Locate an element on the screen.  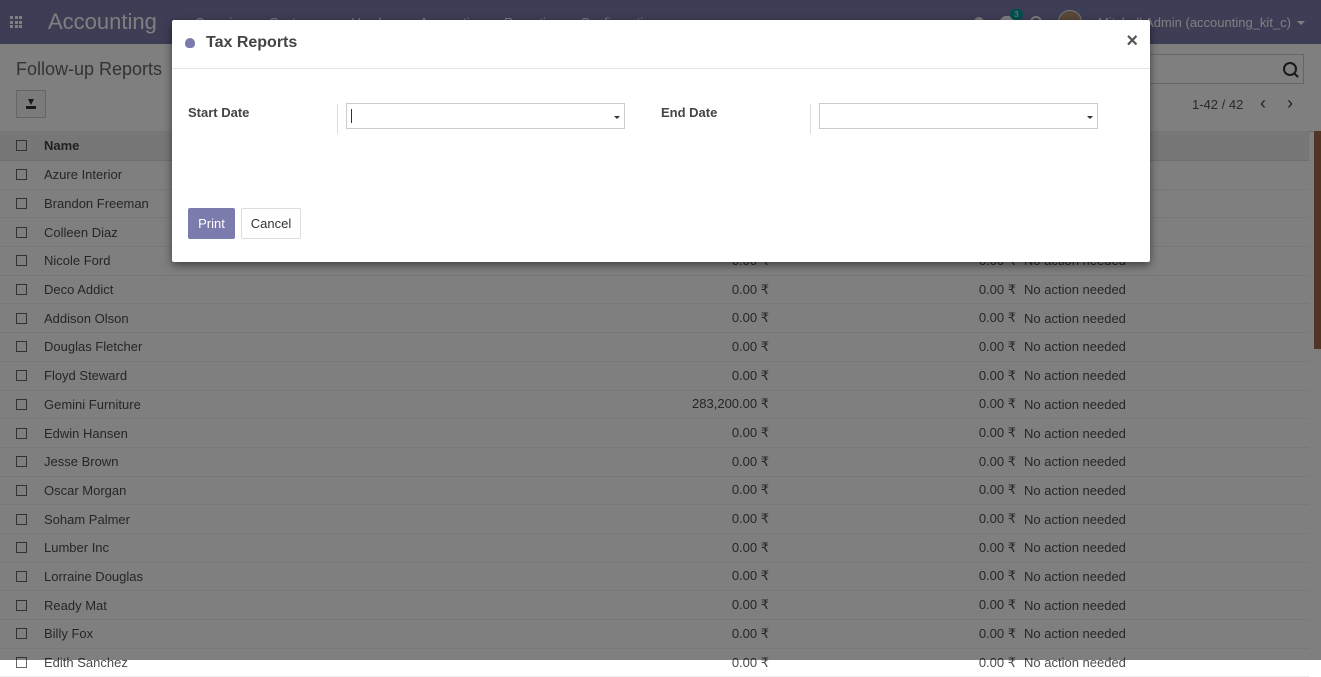
end-date-input is located at coordinates (958, 116).